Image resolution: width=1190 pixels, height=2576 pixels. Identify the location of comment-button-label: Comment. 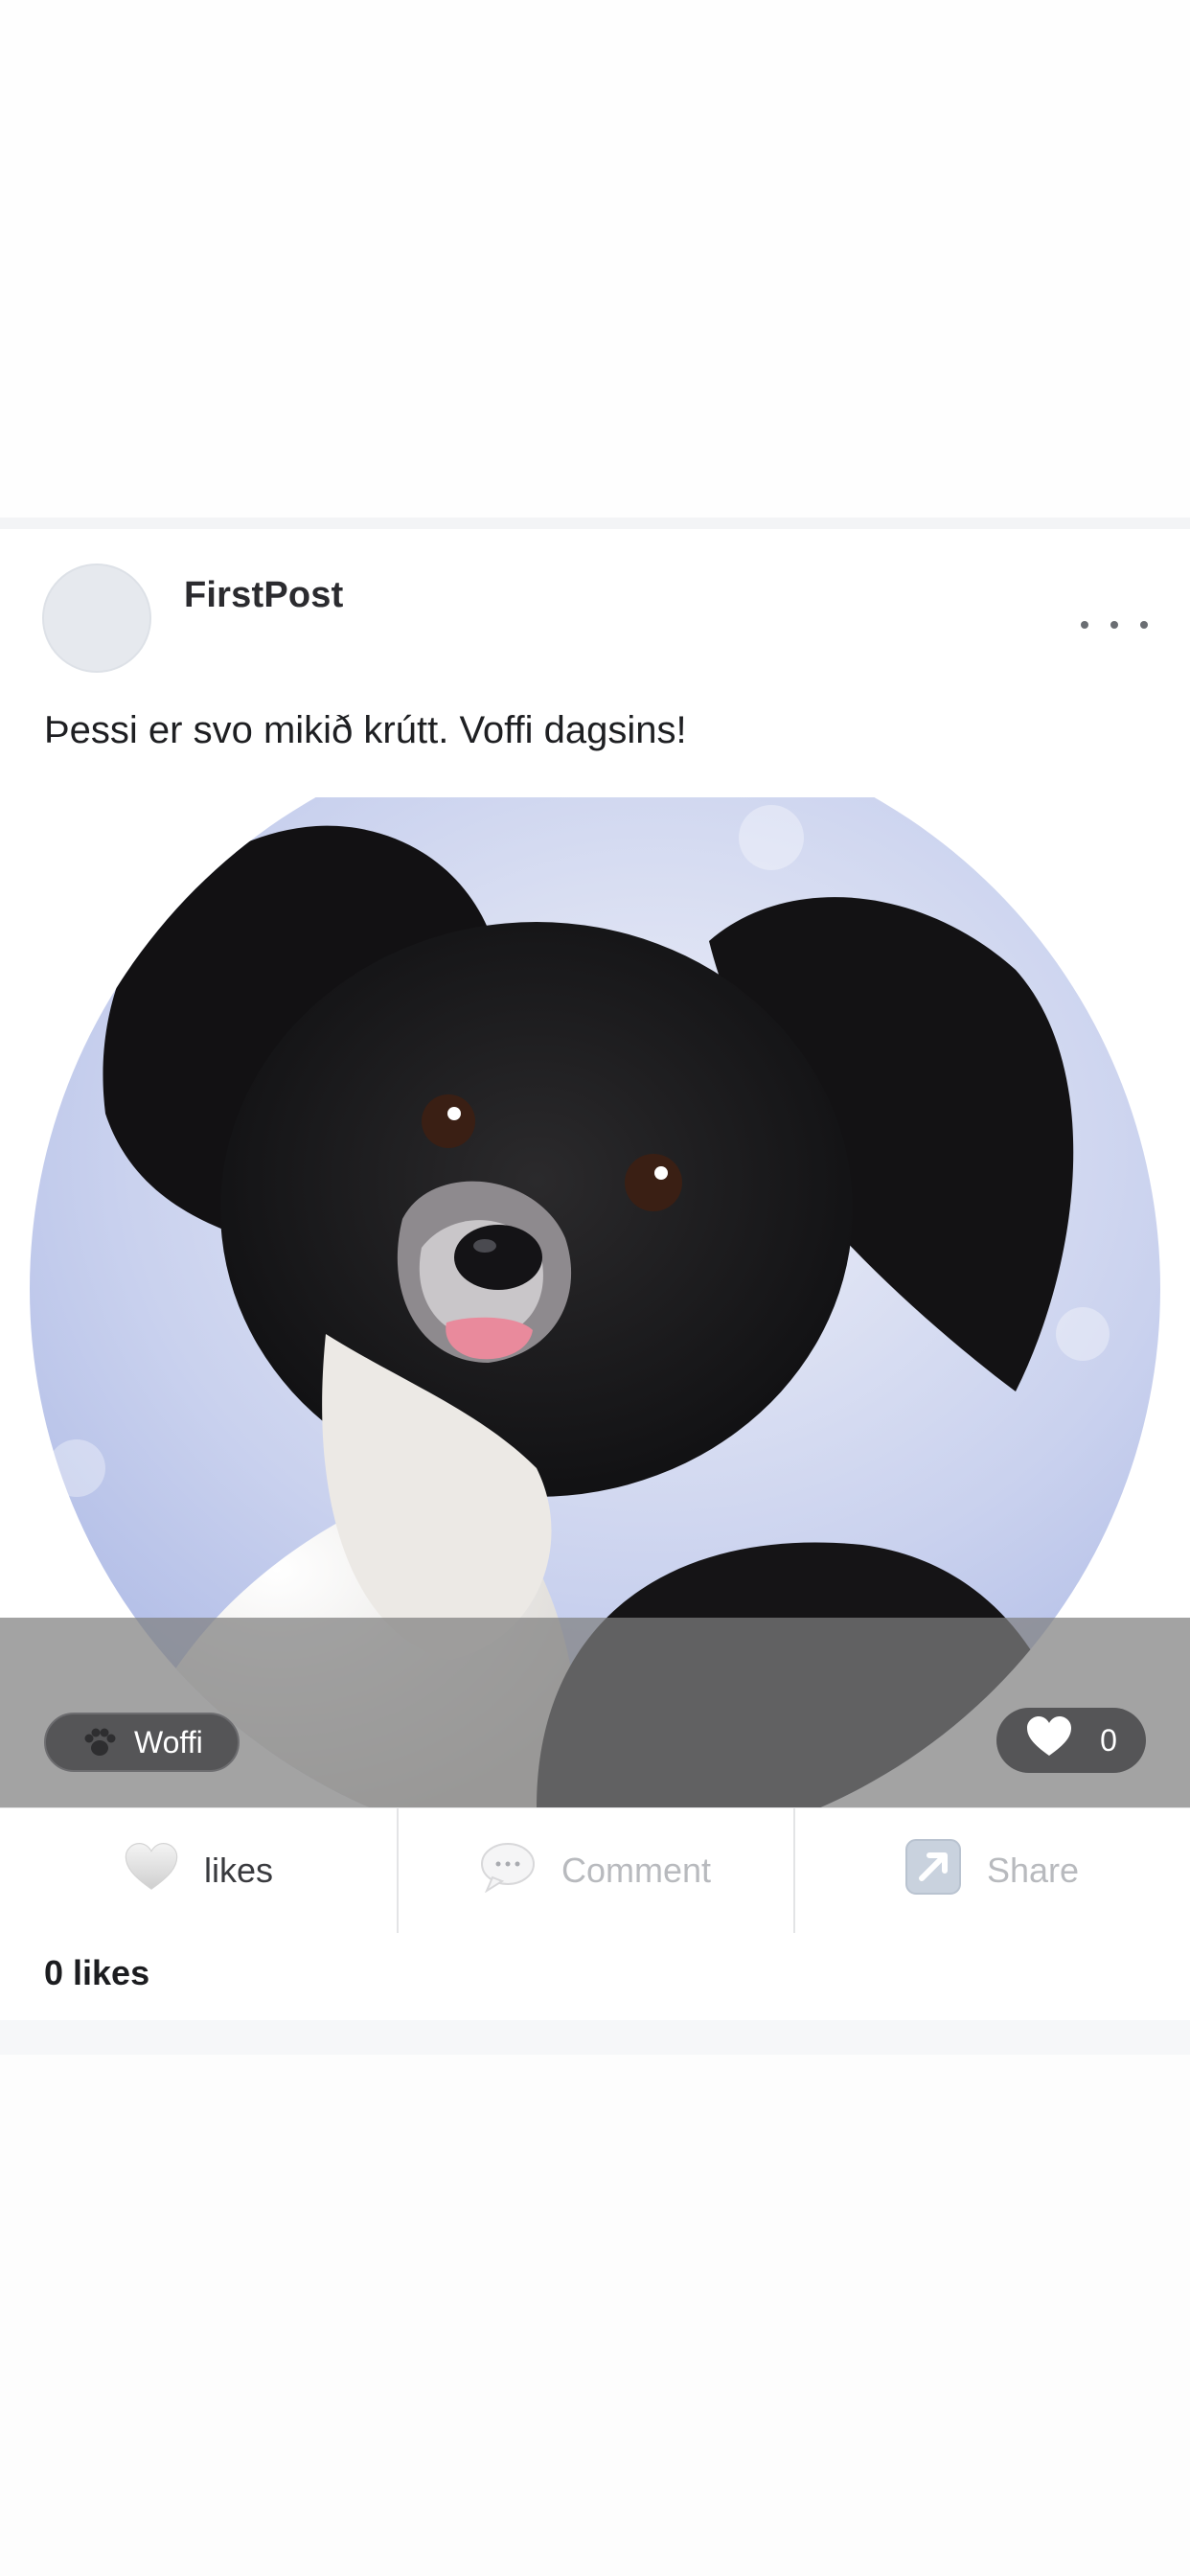
(637, 1870).